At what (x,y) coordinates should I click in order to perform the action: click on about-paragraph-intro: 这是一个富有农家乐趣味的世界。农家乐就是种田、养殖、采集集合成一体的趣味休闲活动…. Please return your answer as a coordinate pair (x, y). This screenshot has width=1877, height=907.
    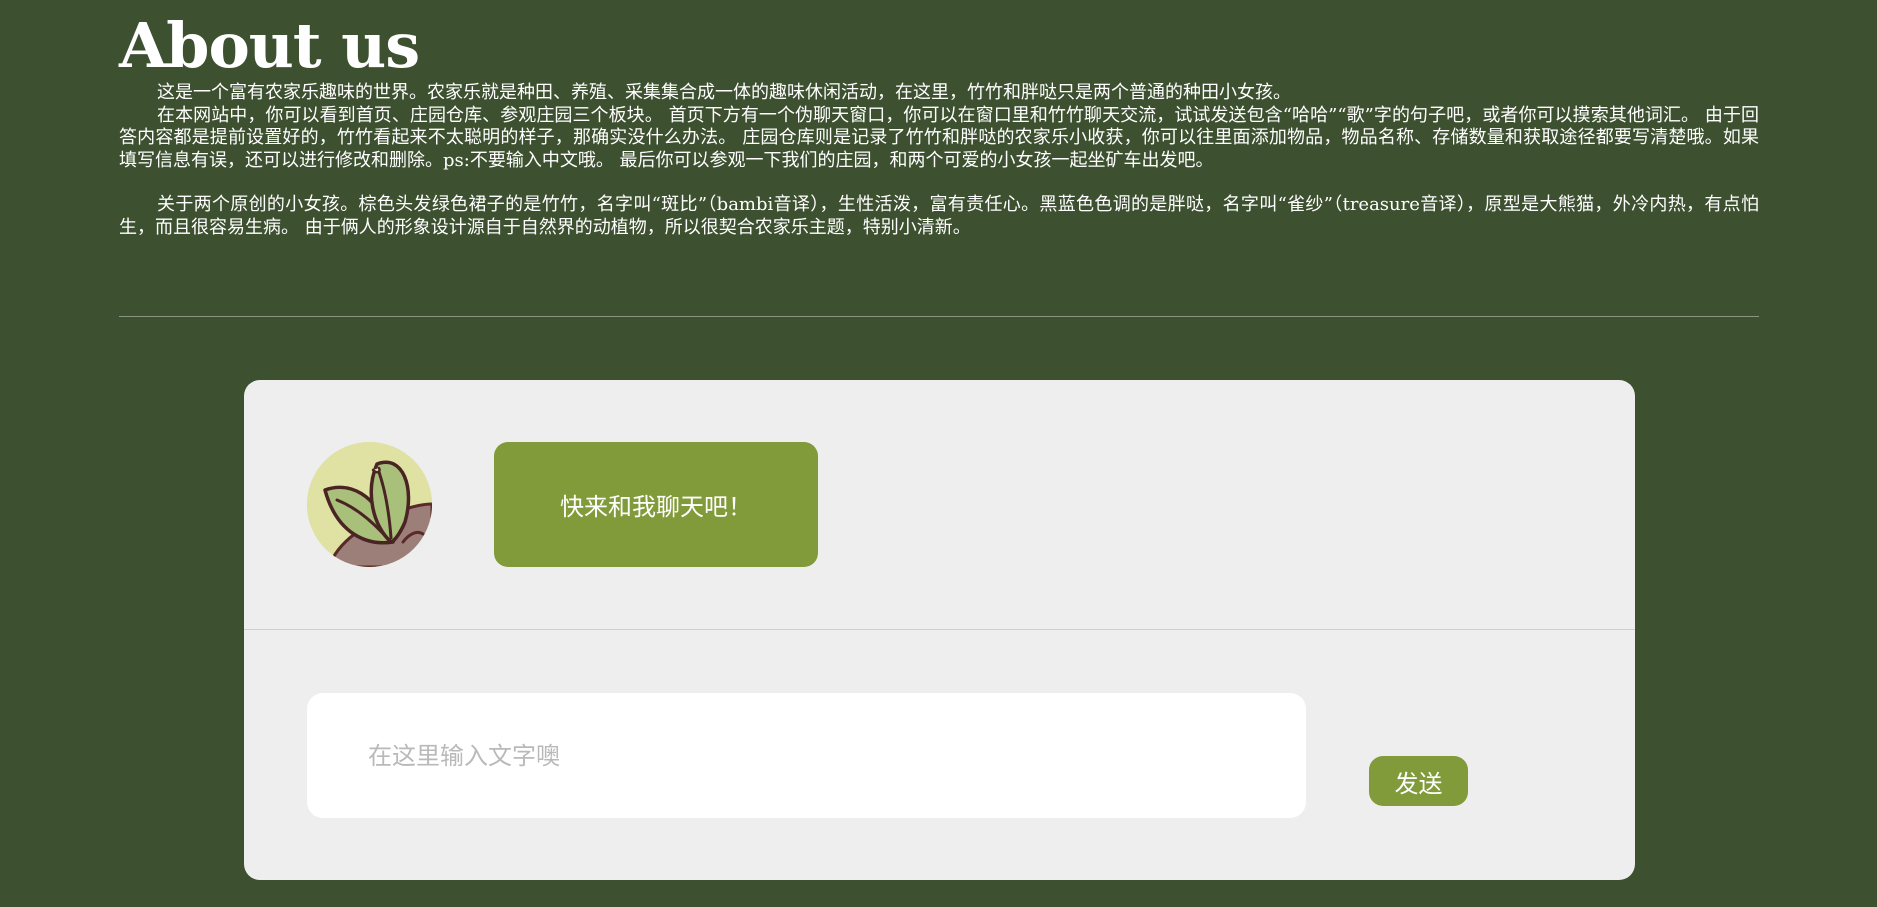
    Looking at the image, I should click on (724, 92).